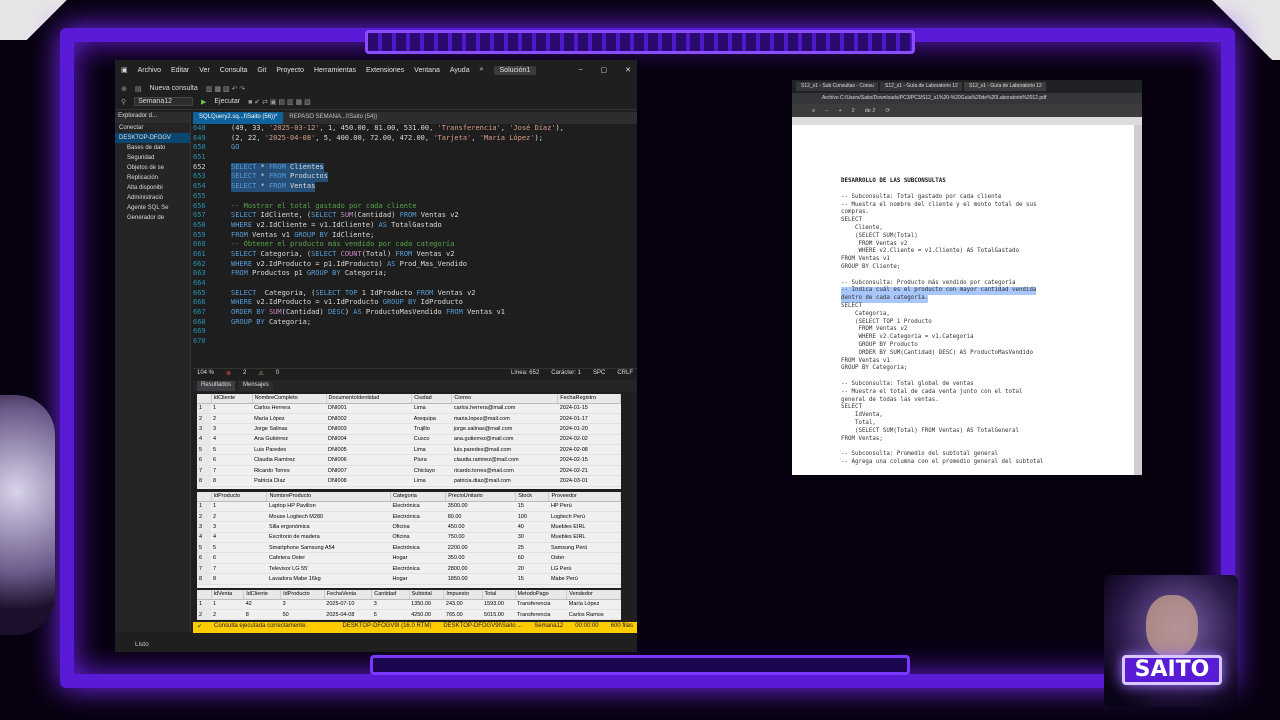 The height and width of the screenshot is (720, 1280). Describe the element at coordinates (480, 569) in the screenshot. I see `table-cell: 2800.00` at that location.